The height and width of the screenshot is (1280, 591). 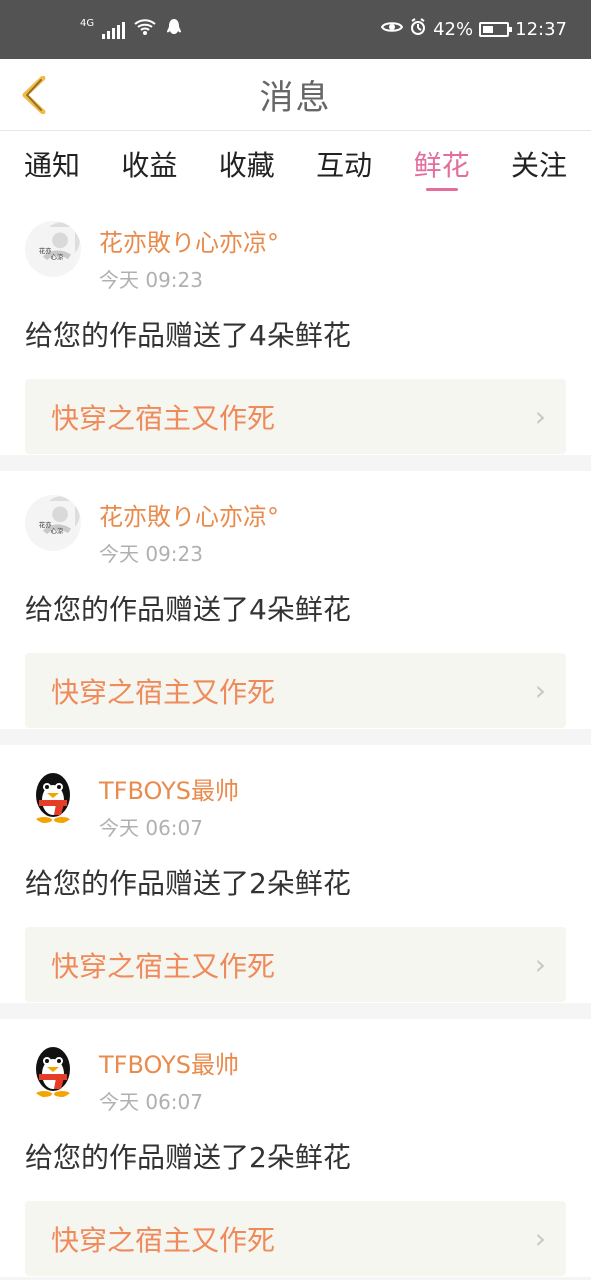 I want to click on top-nav: 消息, so click(x=295, y=95).